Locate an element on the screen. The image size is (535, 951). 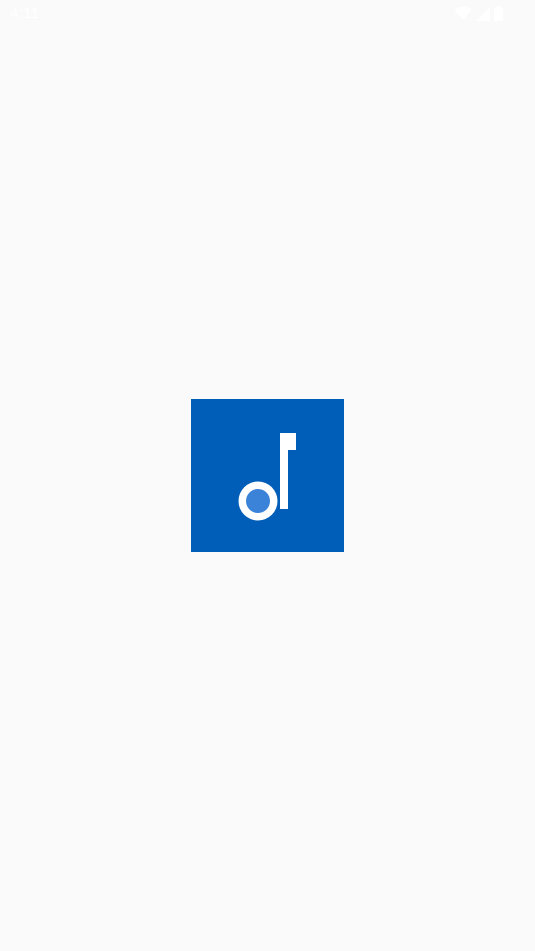
battery-icon is located at coordinates (498, 13).